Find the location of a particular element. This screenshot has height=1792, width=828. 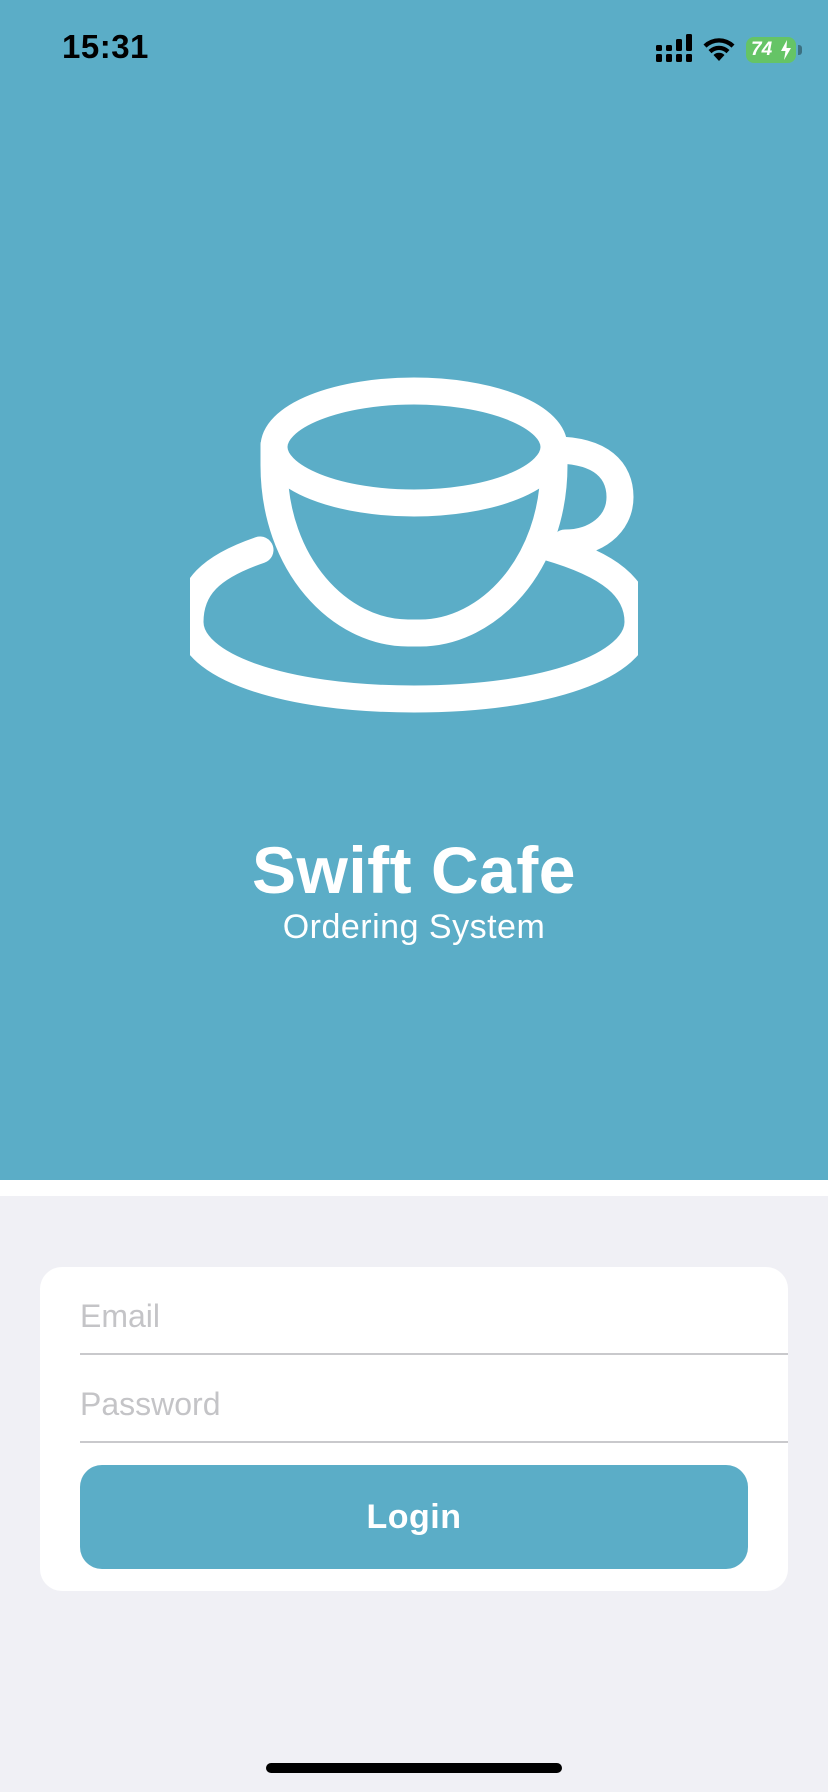

battery-charging-icon: 74 is located at coordinates (774, 50).